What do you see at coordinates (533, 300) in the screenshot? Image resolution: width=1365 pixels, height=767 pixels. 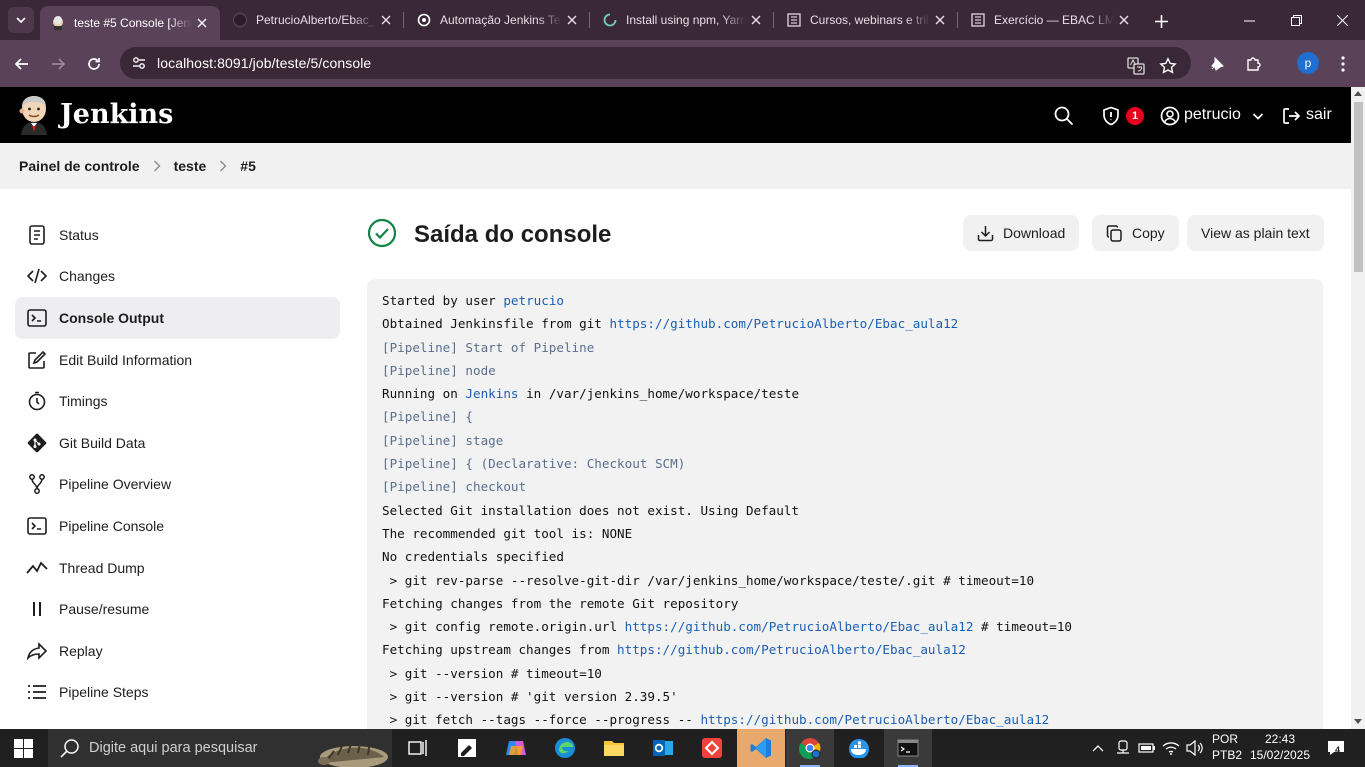 I see `console-link: petrucio` at bounding box center [533, 300].